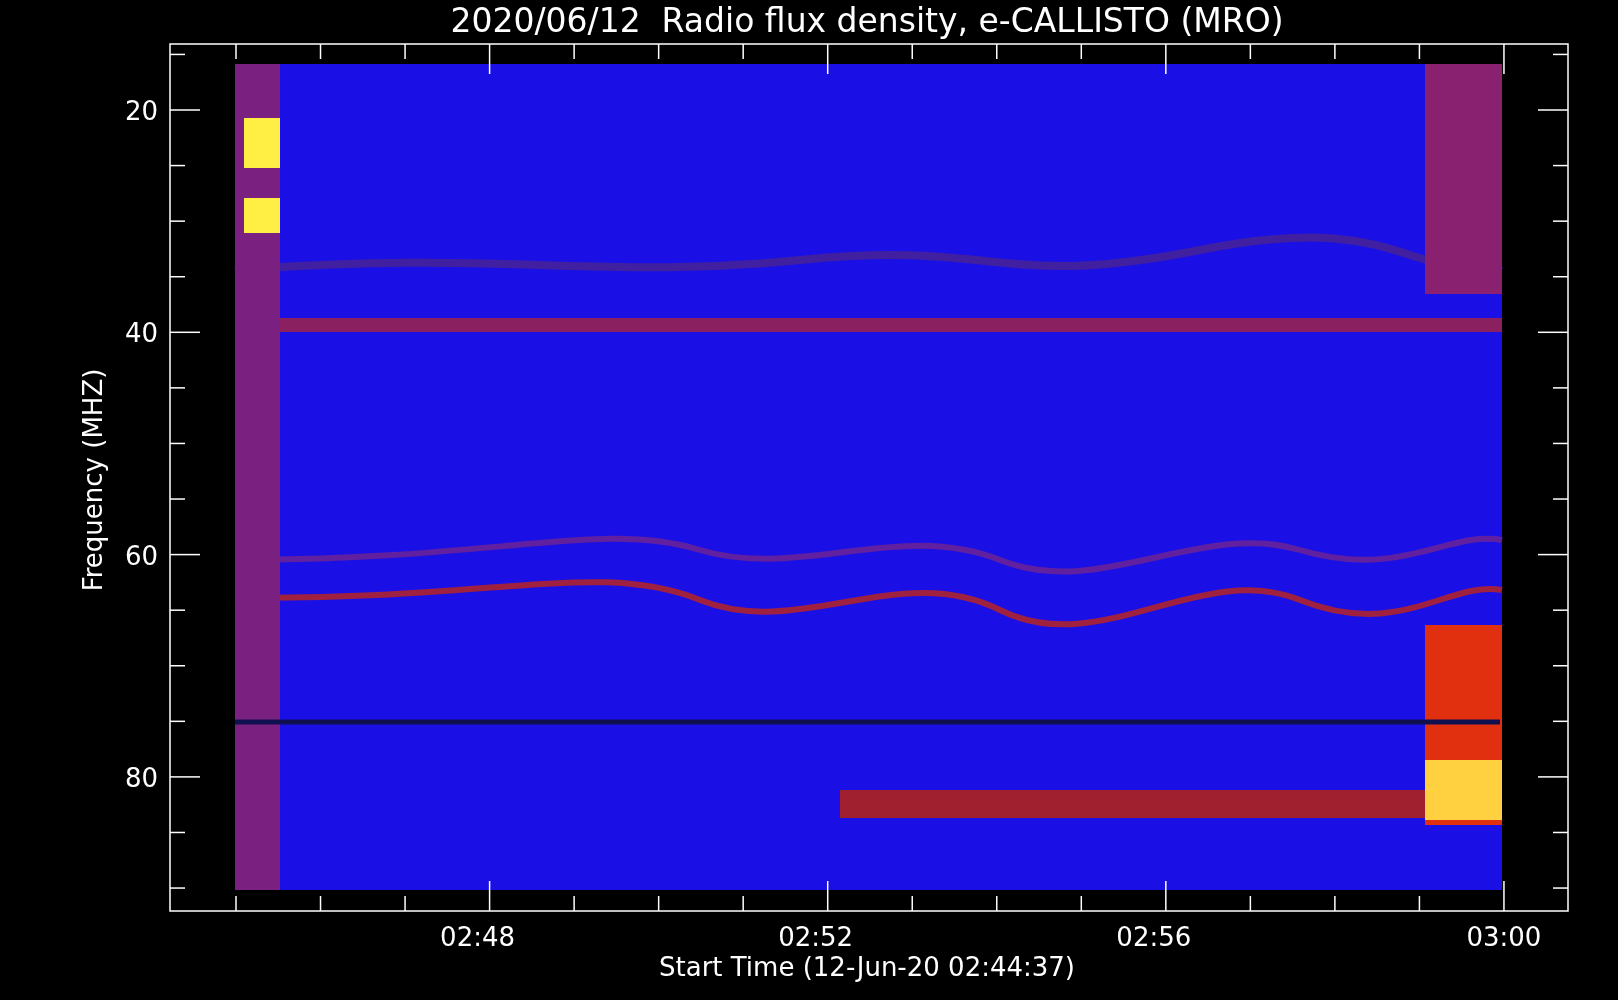 The height and width of the screenshot is (1000, 1618). What do you see at coordinates (478, 937) in the screenshot?
I see `axis-tick-label: 02:48` at bounding box center [478, 937].